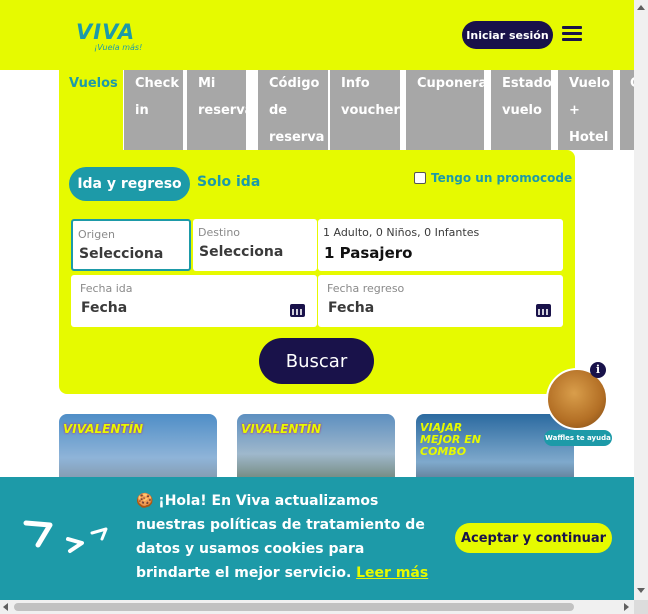 Image resolution: width=648 pixels, height=614 pixels. Describe the element at coordinates (572, 34) in the screenshot. I see `menu-icon` at that location.